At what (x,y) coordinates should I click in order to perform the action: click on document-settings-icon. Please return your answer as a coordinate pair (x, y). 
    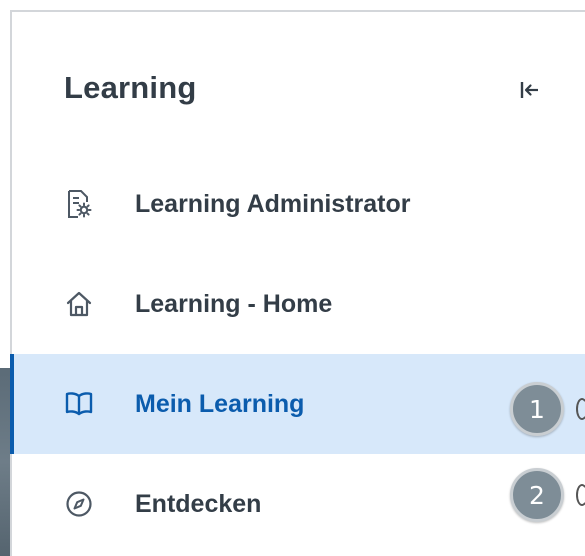
    Looking at the image, I should click on (79, 204).